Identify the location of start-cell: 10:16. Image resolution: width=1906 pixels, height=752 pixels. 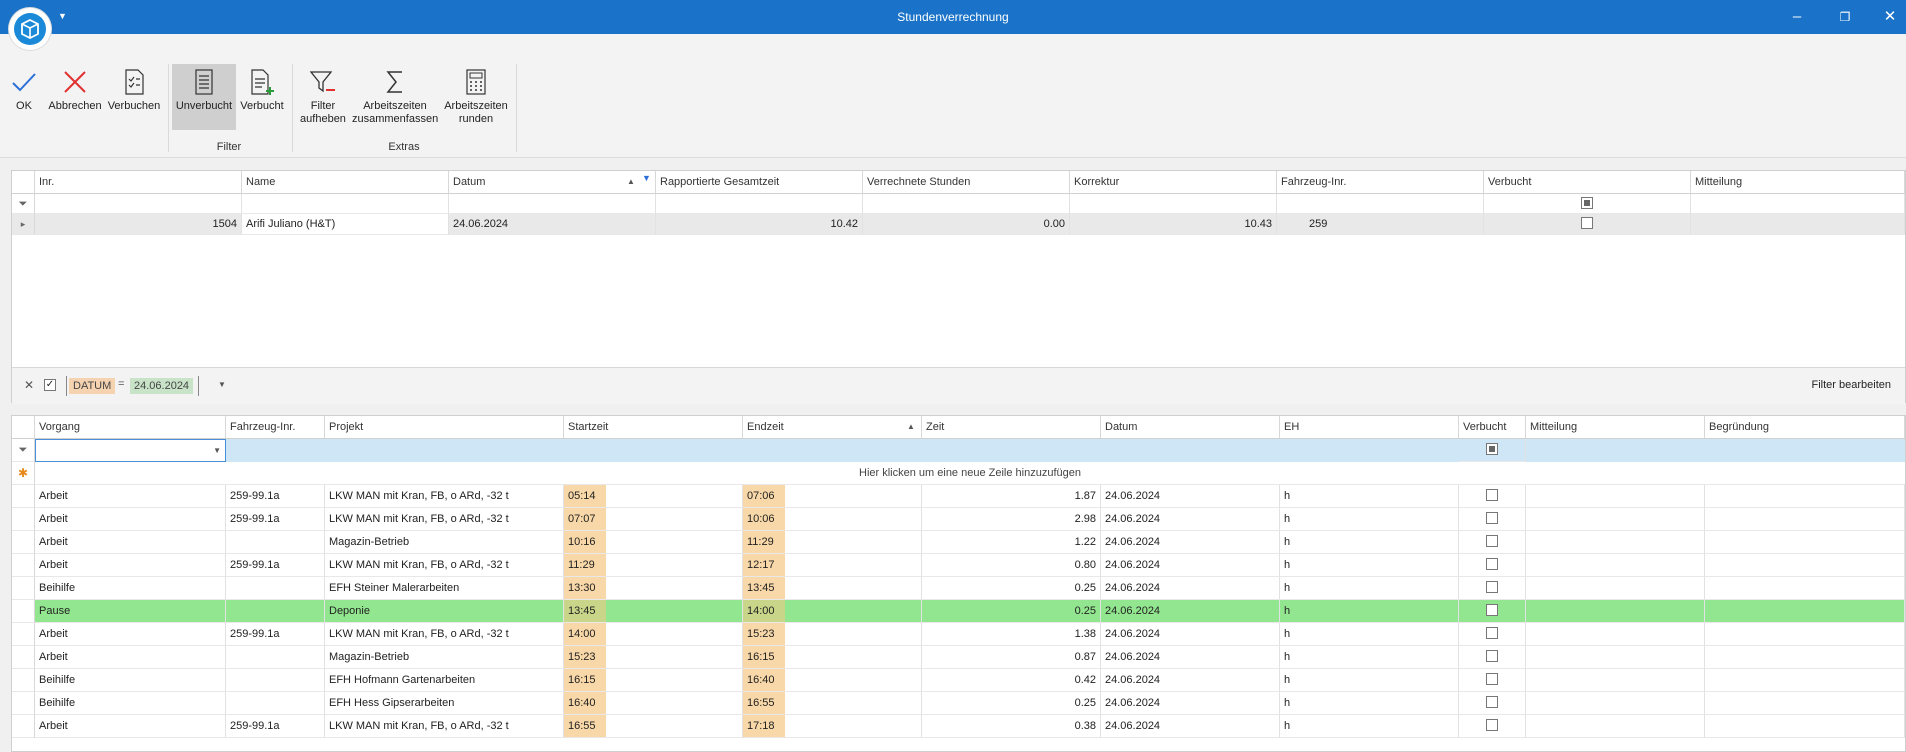
(653, 542).